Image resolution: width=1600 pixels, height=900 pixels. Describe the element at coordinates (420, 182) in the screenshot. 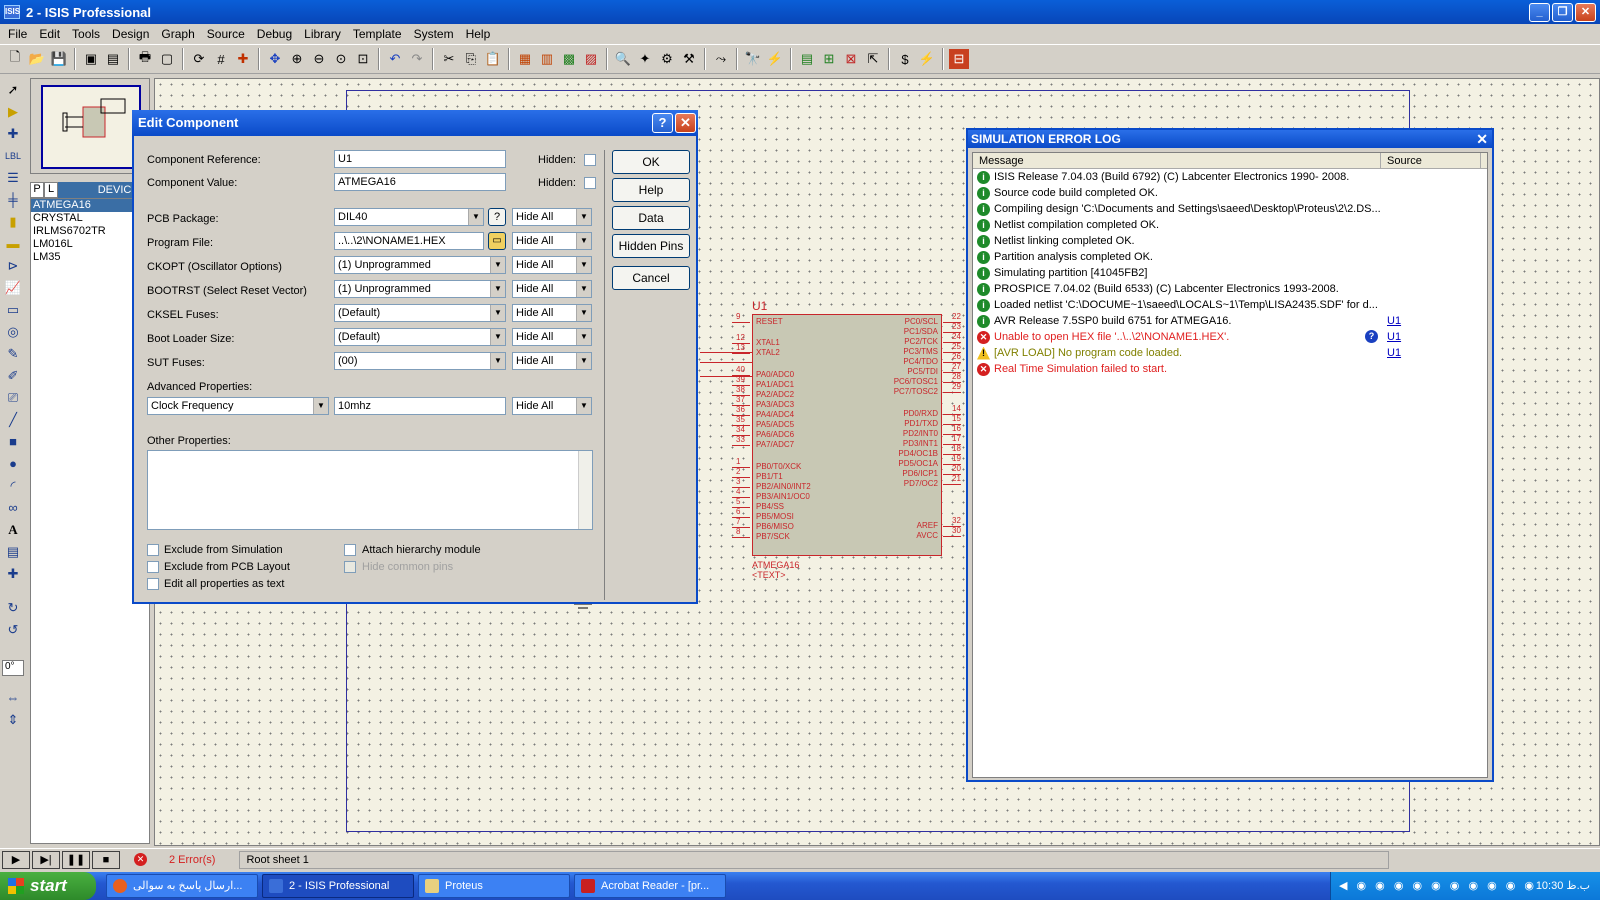

I see `component-value-input: ATMEGA16` at that location.